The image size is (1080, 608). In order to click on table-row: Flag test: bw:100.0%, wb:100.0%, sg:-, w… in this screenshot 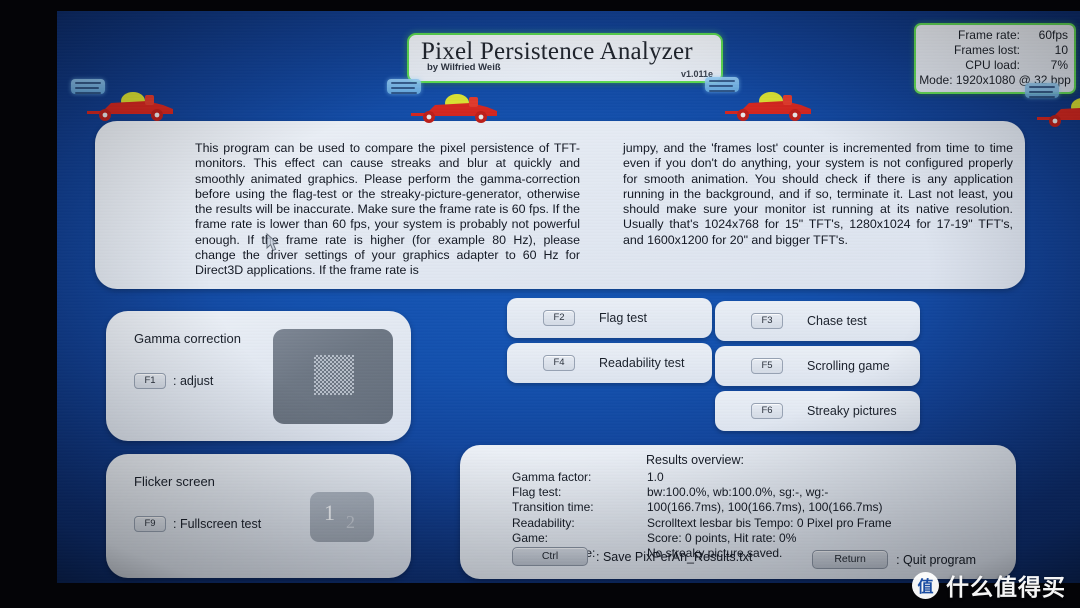, I will do `click(702, 492)`.